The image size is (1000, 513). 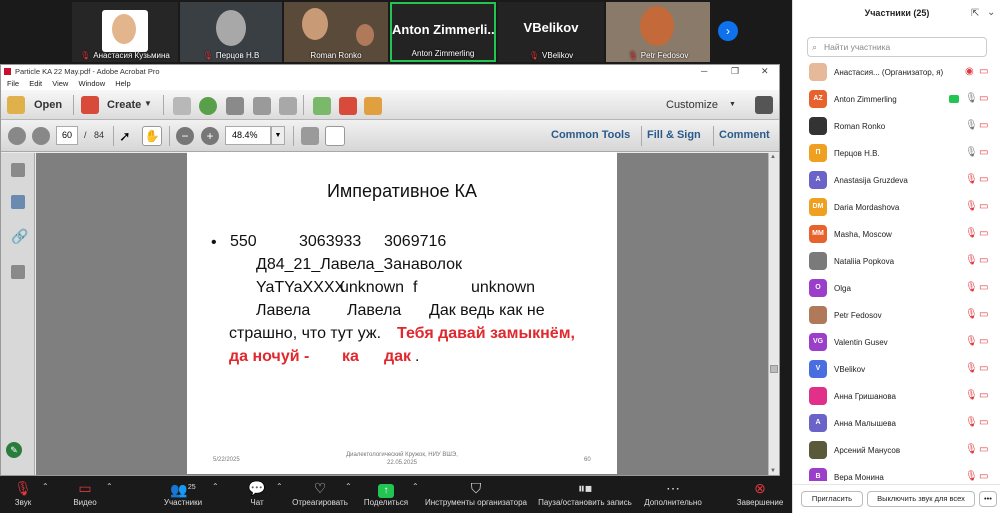 I want to click on video-tile-active-speaker: Anton Zimmerli... Anton Zimmerling, so click(x=443, y=32).